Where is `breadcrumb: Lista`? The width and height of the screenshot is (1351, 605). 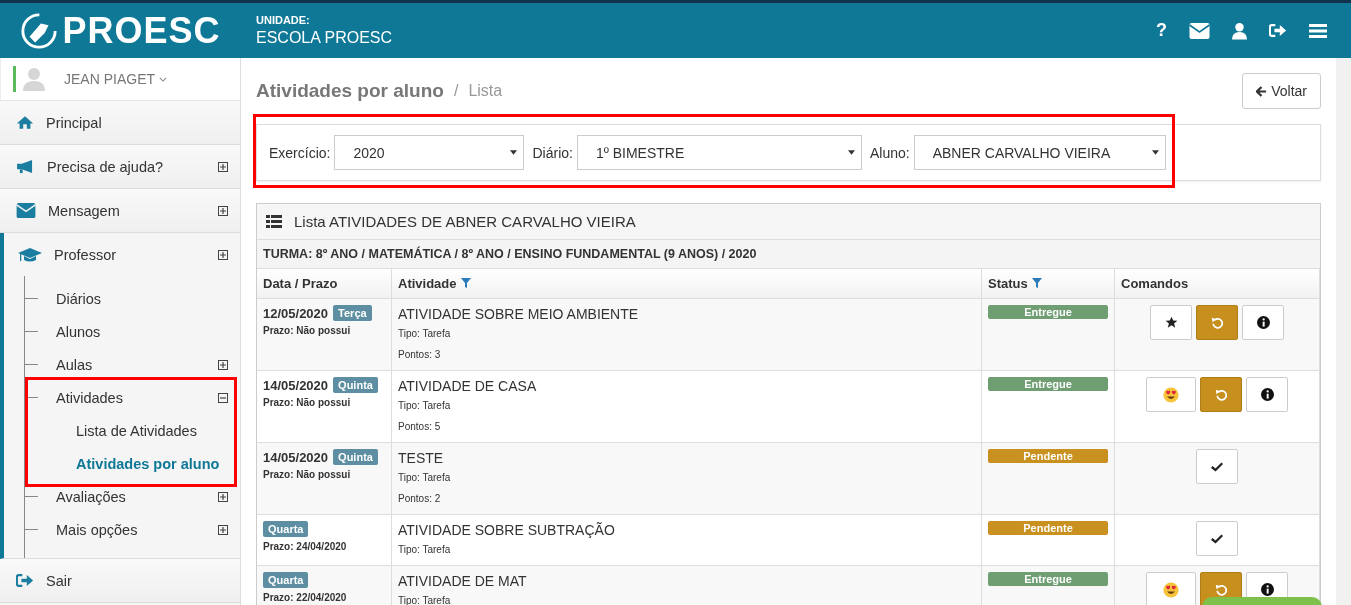
breadcrumb: Lista is located at coordinates (485, 91).